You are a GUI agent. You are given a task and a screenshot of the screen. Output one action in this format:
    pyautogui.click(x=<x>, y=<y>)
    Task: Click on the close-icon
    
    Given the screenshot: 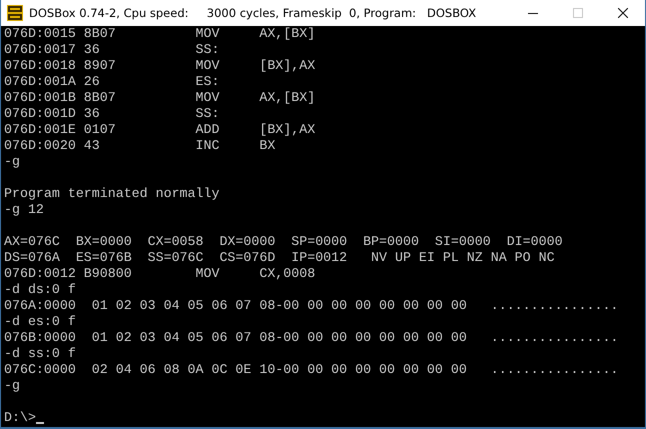 What is the action you would take?
    pyautogui.click(x=623, y=13)
    